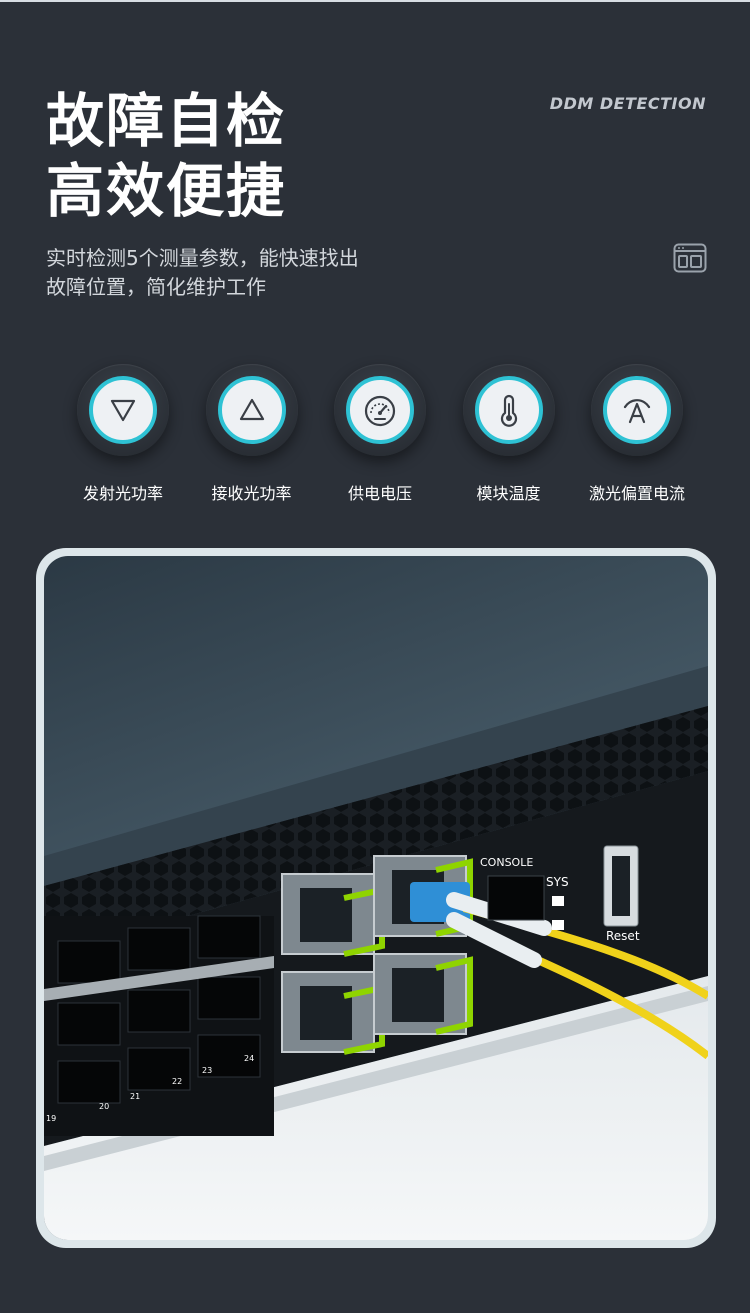 This screenshot has height=1313, width=750. What do you see at coordinates (621, 886) in the screenshot?
I see `usb-slot` at bounding box center [621, 886].